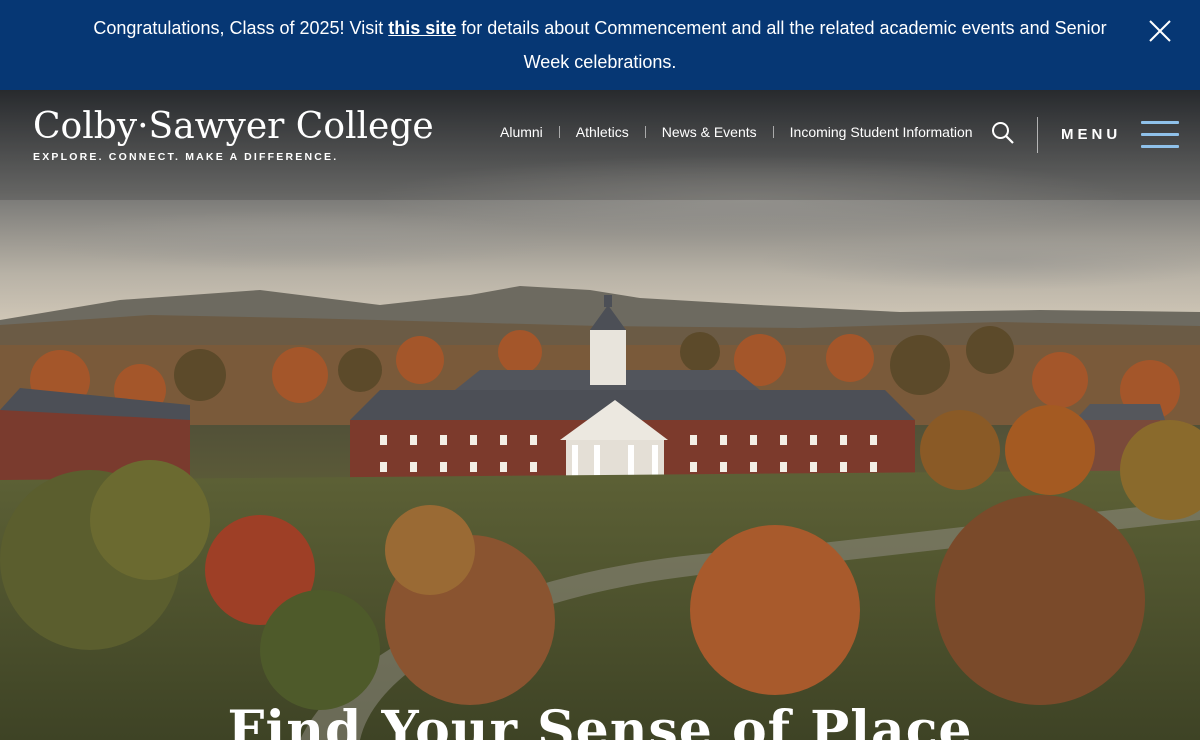  What do you see at coordinates (602, 132) in the screenshot?
I see `nav-item-athletics: Athletics` at bounding box center [602, 132].